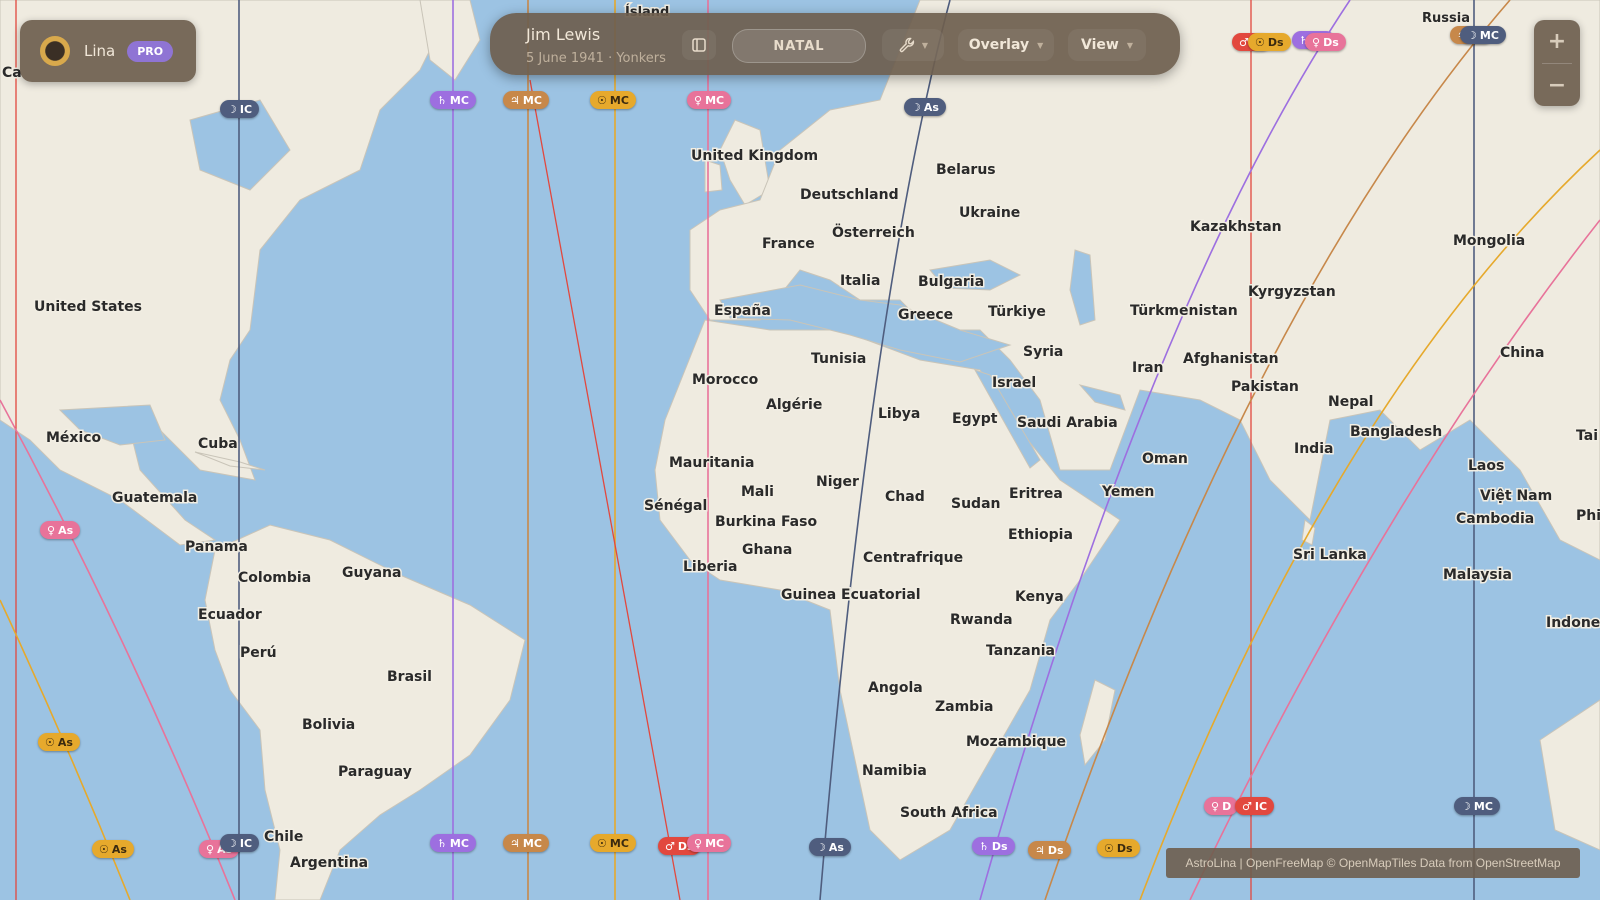  I want to click on country-label: Israel, so click(1014, 383).